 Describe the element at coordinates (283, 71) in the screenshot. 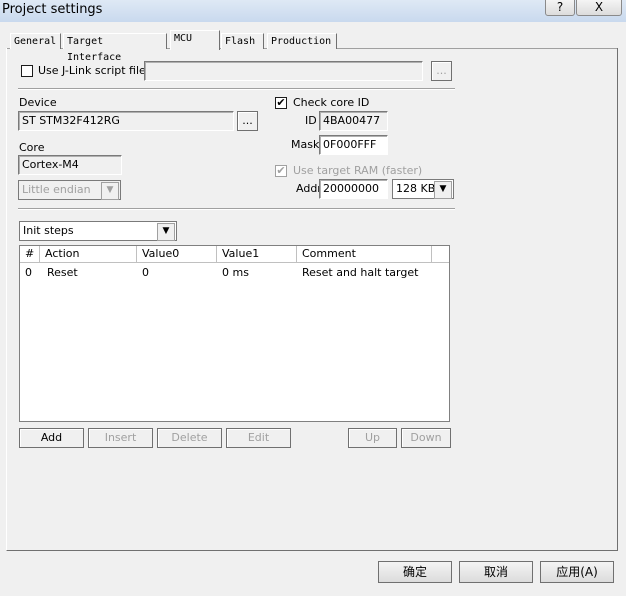

I see `script-path-field` at that location.